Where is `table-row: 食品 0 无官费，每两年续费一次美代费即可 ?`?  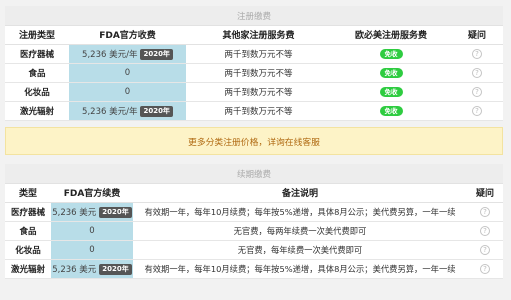
table-row: 食品 0 无官费，每两年续费一次美代费即可 ? is located at coordinates (254, 231).